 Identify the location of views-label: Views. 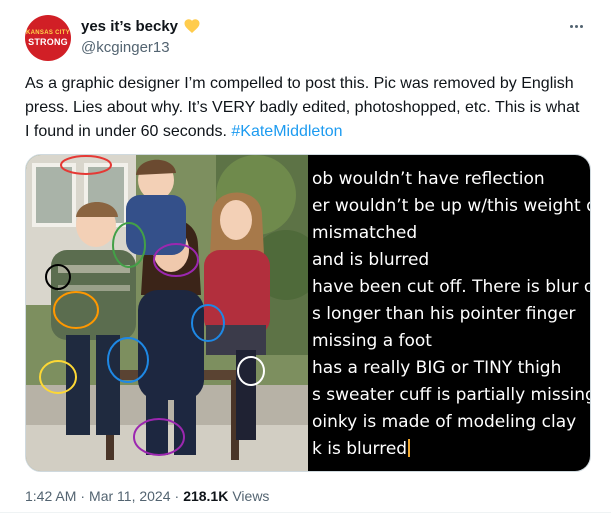
(251, 496).